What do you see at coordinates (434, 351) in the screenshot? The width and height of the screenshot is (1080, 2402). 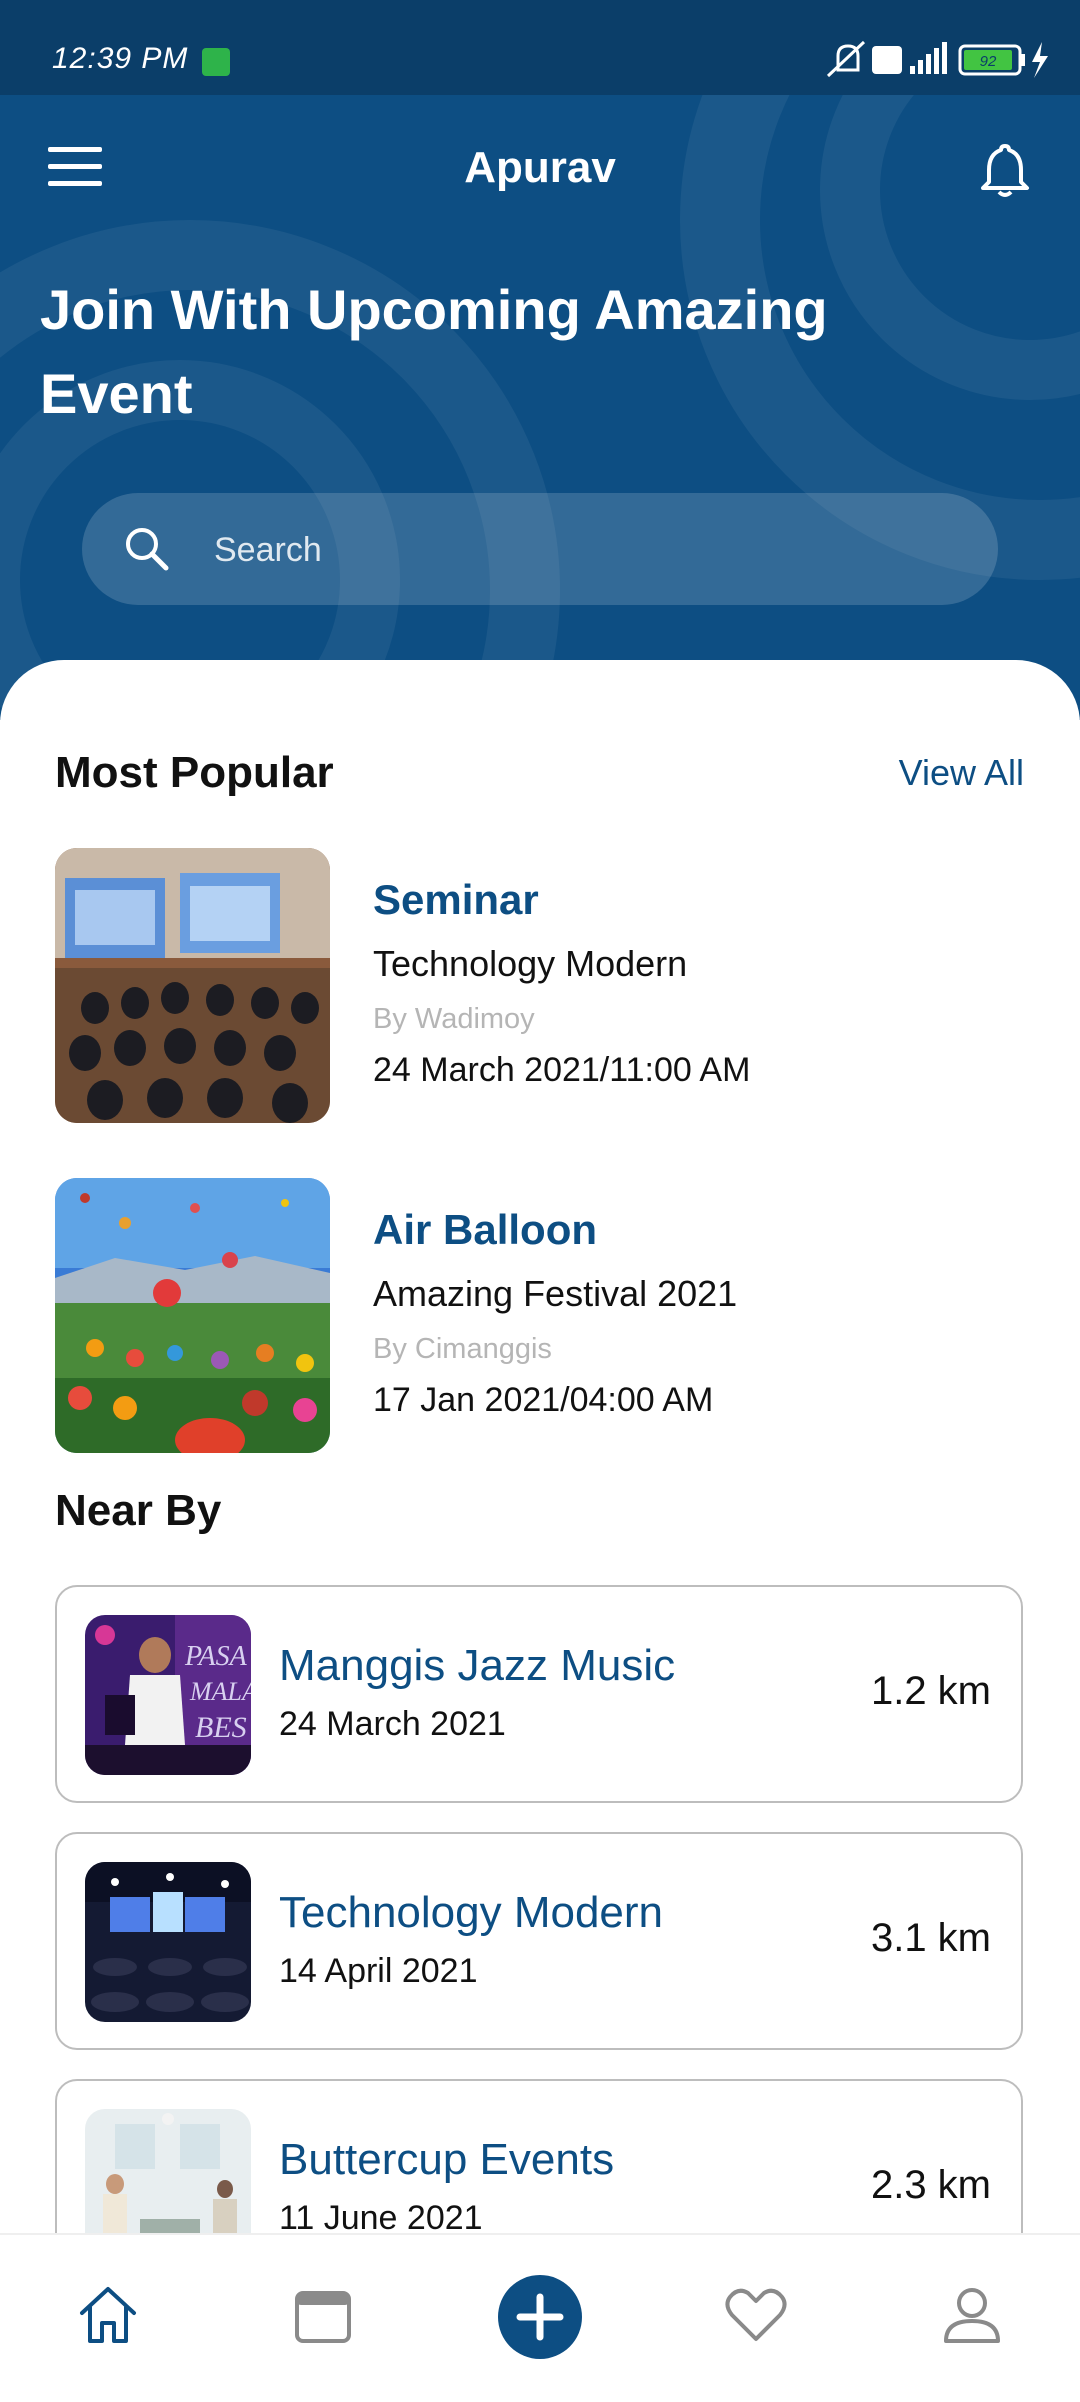 I see `hero-headline: Join With Upcoming Amazing Event` at bounding box center [434, 351].